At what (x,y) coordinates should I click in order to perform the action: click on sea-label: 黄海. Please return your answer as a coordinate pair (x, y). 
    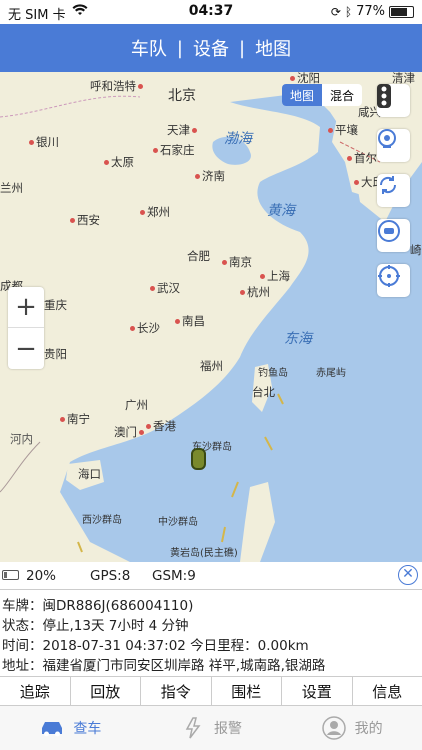
    Looking at the image, I should click on (281, 211).